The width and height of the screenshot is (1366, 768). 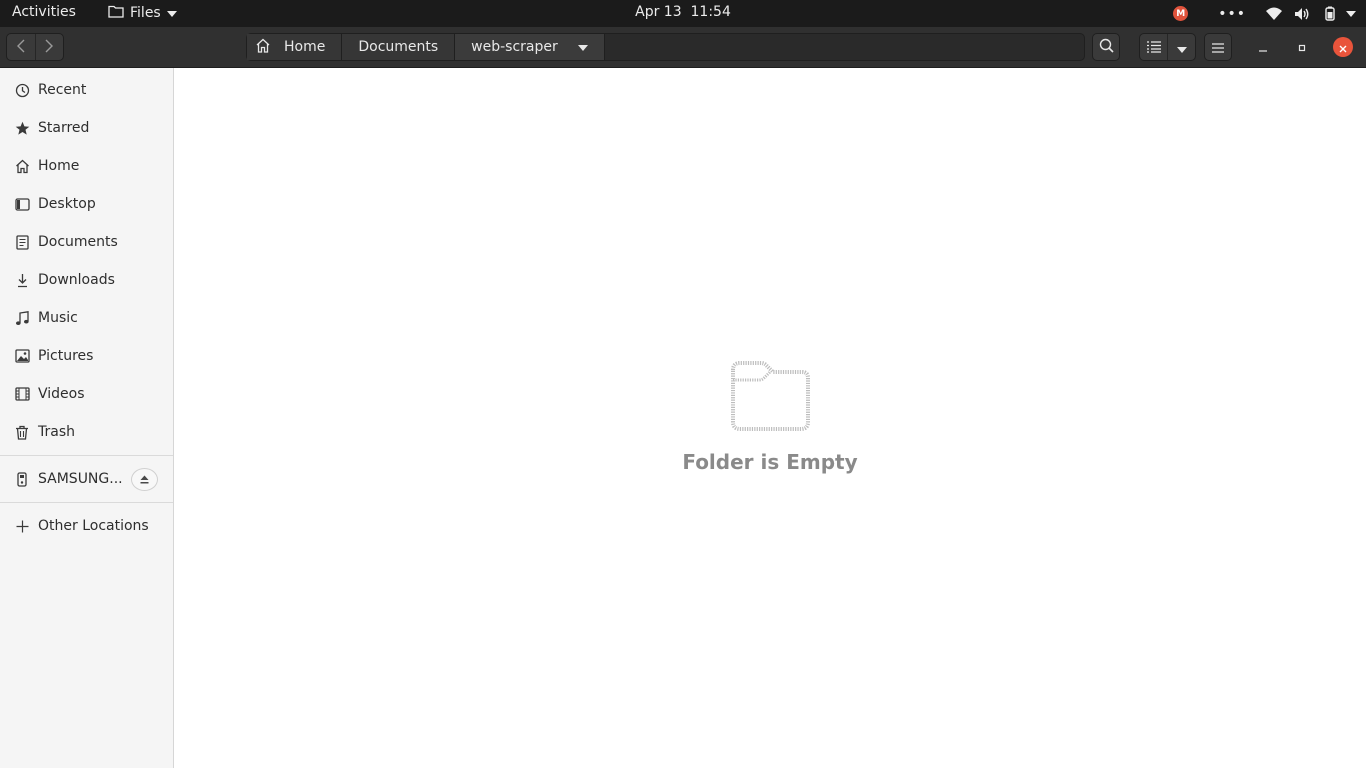 I want to click on breadcrumb-current: web-scraper, so click(x=530, y=47).